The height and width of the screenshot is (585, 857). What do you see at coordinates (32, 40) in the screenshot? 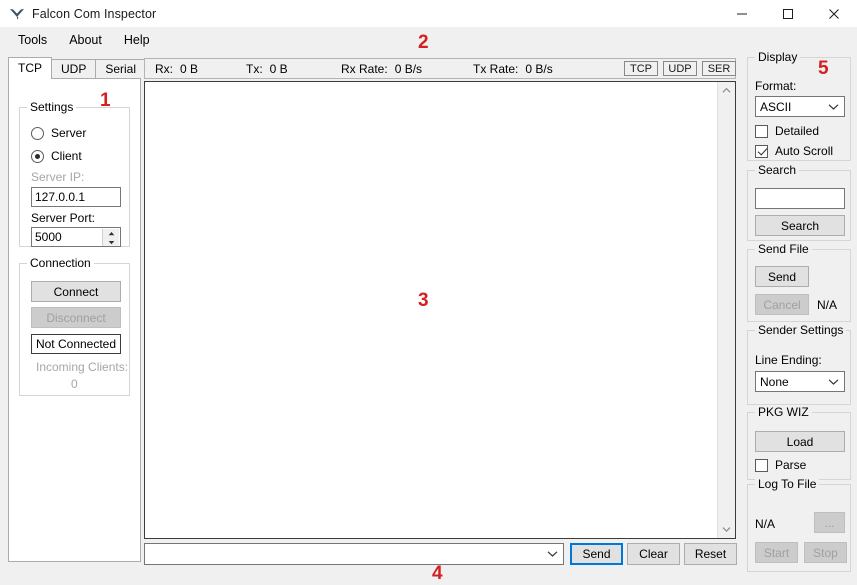
I see `menu-item-tools: Tools` at bounding box center [32, 40].